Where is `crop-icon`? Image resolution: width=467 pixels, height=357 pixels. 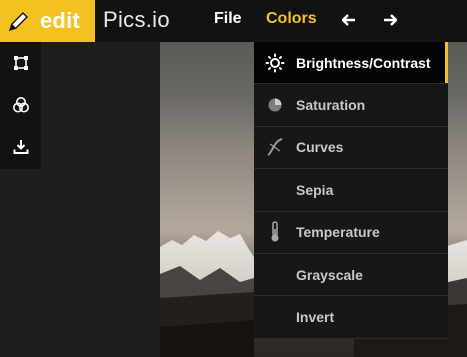
crop-icon is located at coordinates (20, 63).